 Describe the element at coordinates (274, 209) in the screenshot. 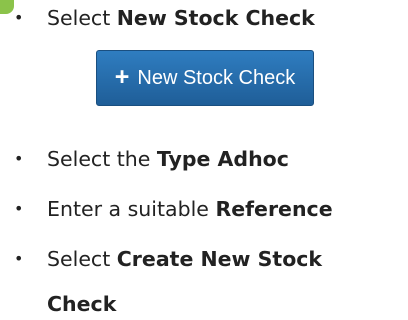

I see `step-bold: Reference` at that location.